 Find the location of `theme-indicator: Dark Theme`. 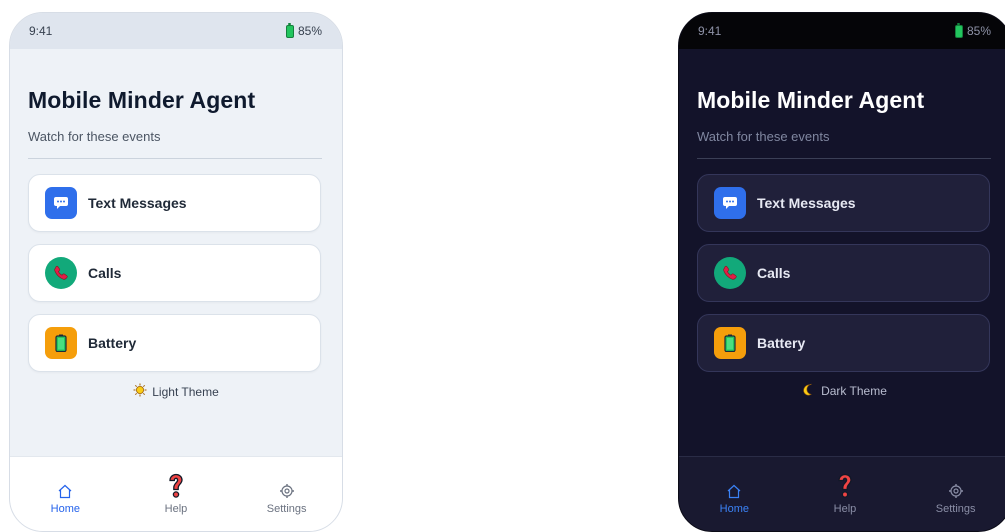

theme-indicator: Dark Theme is located at coordinates (842, 391).